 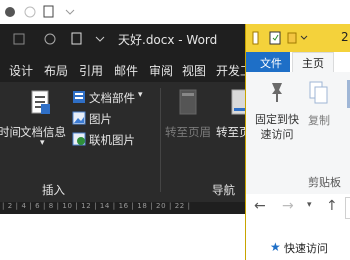 I want to click on navigation-group-label: 导航, so click(x=223, y=190).